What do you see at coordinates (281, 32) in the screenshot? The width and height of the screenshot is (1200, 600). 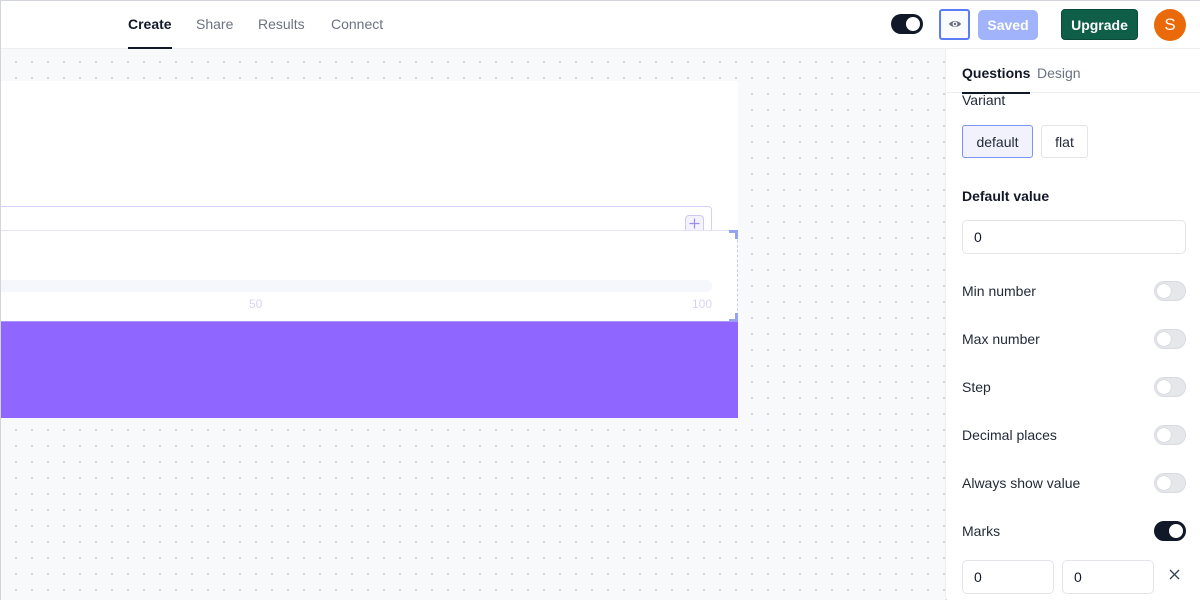 I see `tab-results: Results` at bounding box center [281, 32].